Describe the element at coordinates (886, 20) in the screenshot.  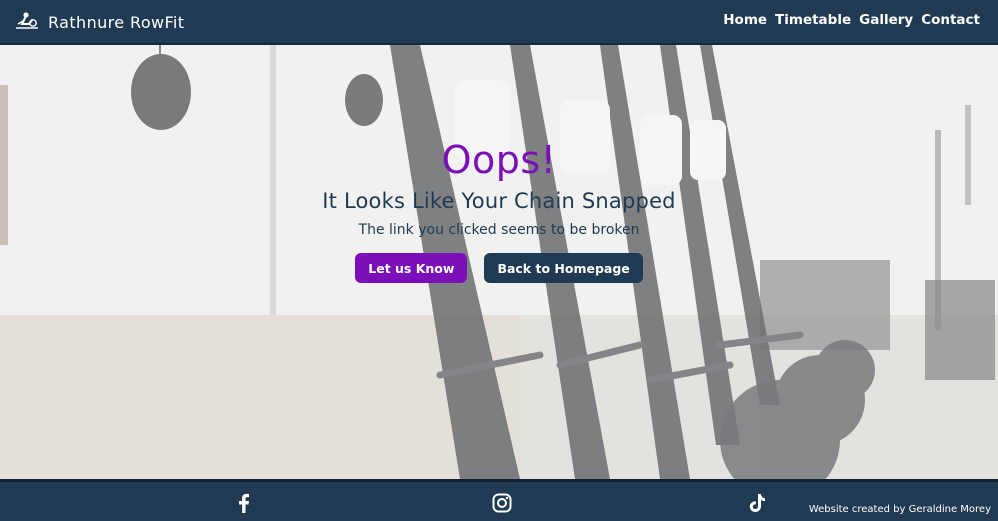
I see `nav-gallery: Gallery` at that location.